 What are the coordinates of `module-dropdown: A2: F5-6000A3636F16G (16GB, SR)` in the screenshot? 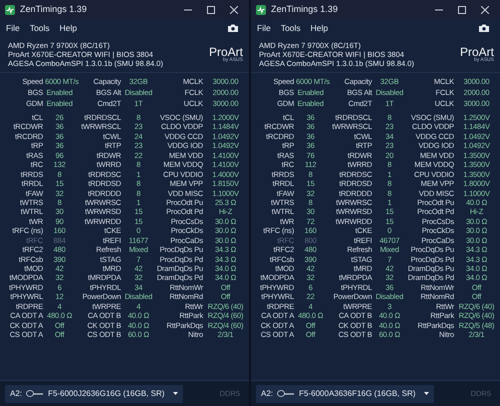 It's located at (345, 393).